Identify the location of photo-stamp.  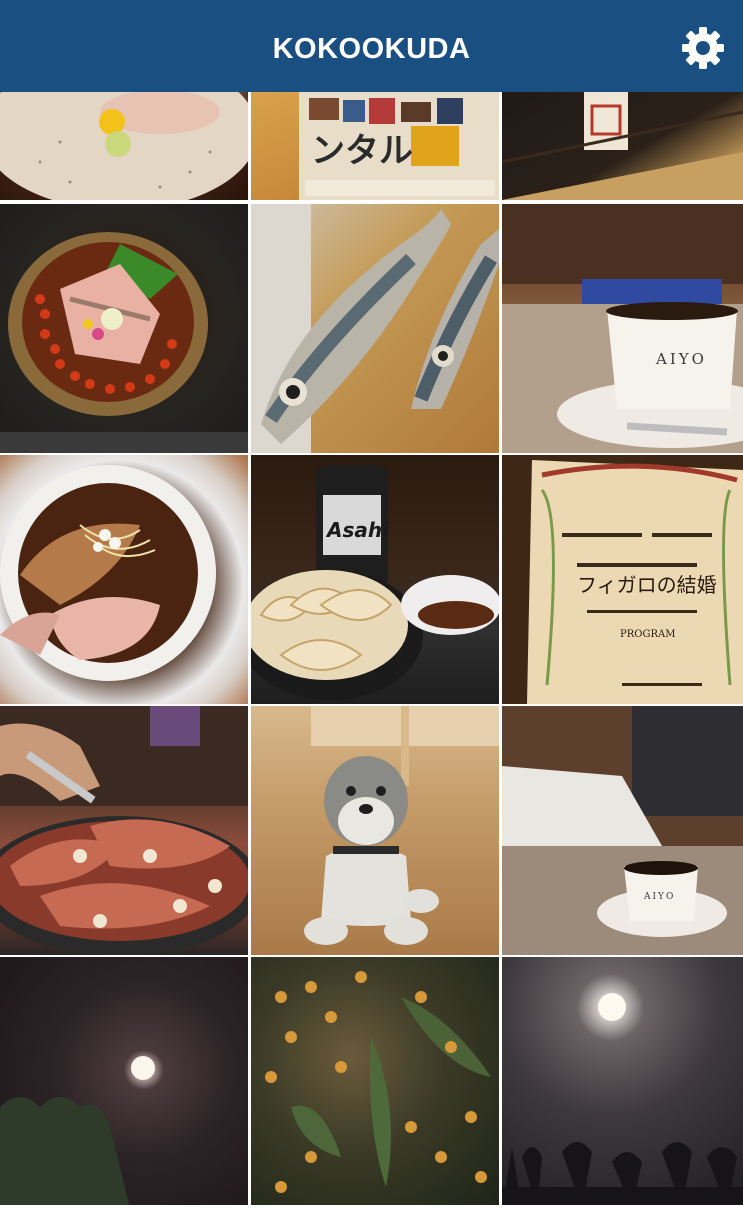
(622, 146).